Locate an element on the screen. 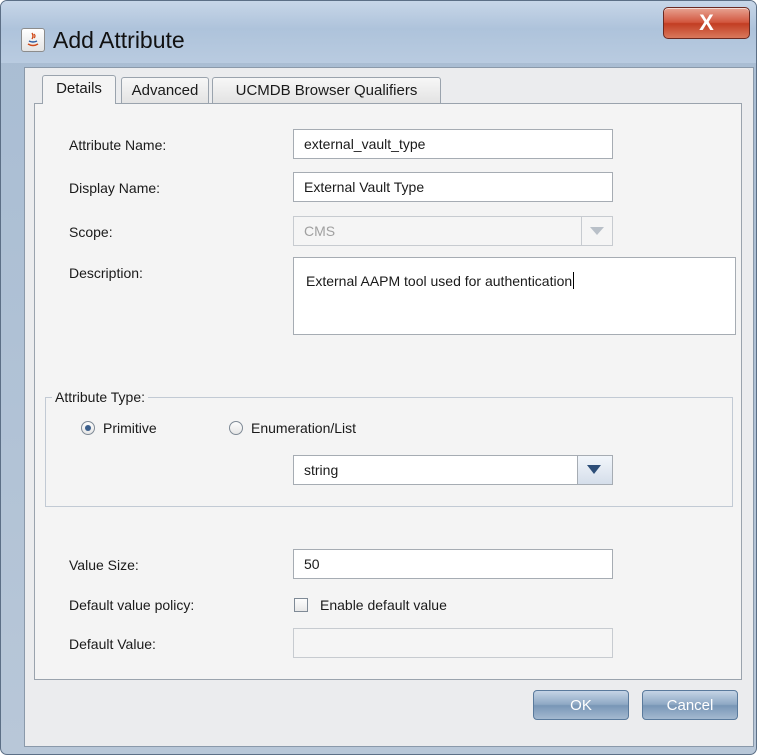 This screenshot has height=755, width=757. enumeration-list-label: Enumeration/List is located at coordinates (303, 428).